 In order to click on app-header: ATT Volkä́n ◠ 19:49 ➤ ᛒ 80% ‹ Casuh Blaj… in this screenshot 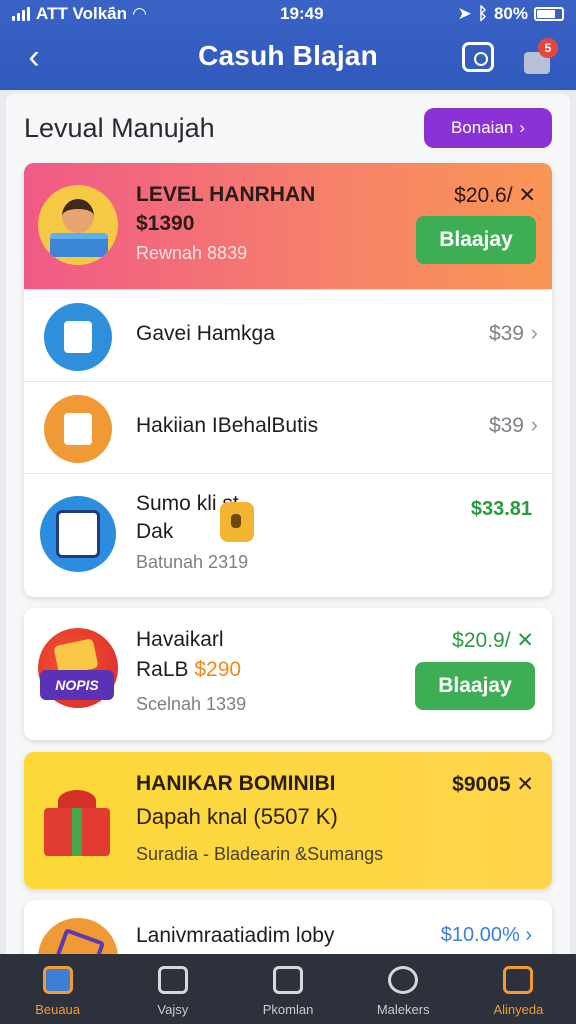, I will do `click(288, 45)`.